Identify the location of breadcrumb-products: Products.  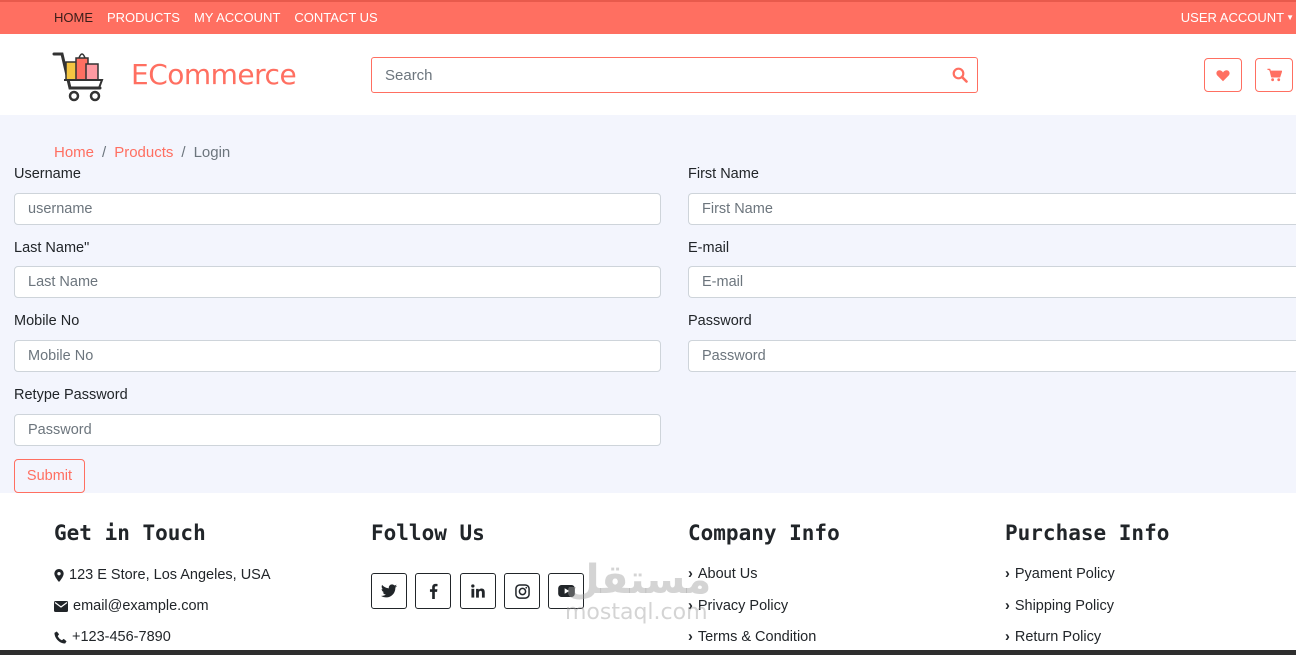
(143, 152).